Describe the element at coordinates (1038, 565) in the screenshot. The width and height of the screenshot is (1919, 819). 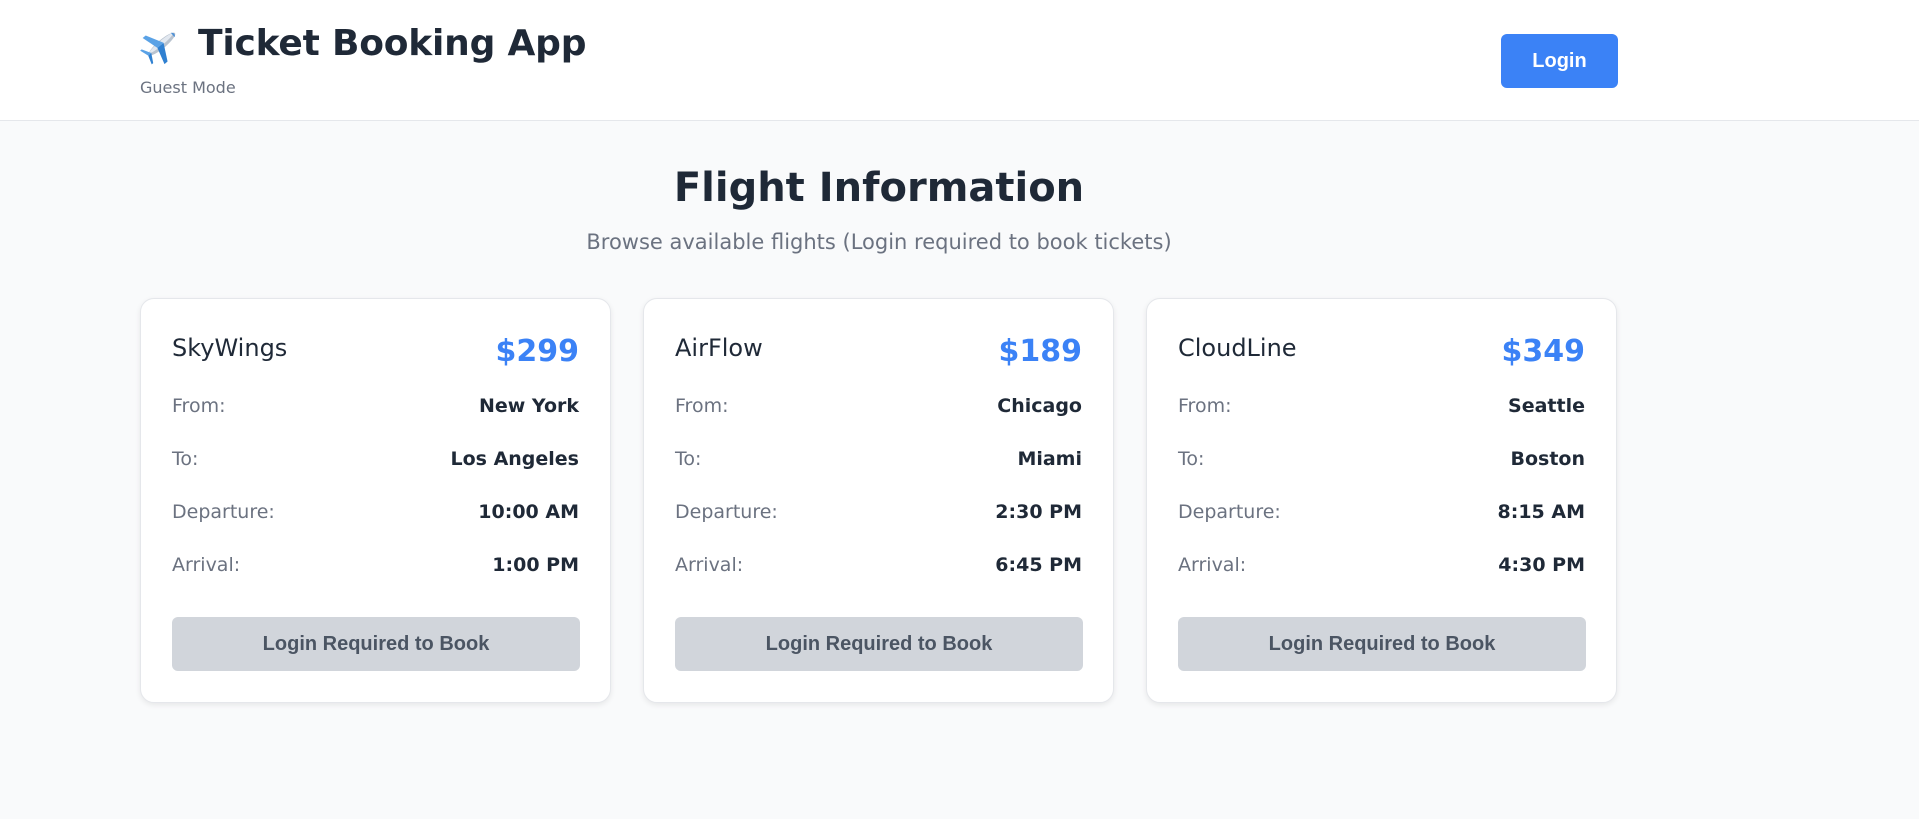
I see `arrival-value: 6:45 PM` at that location.